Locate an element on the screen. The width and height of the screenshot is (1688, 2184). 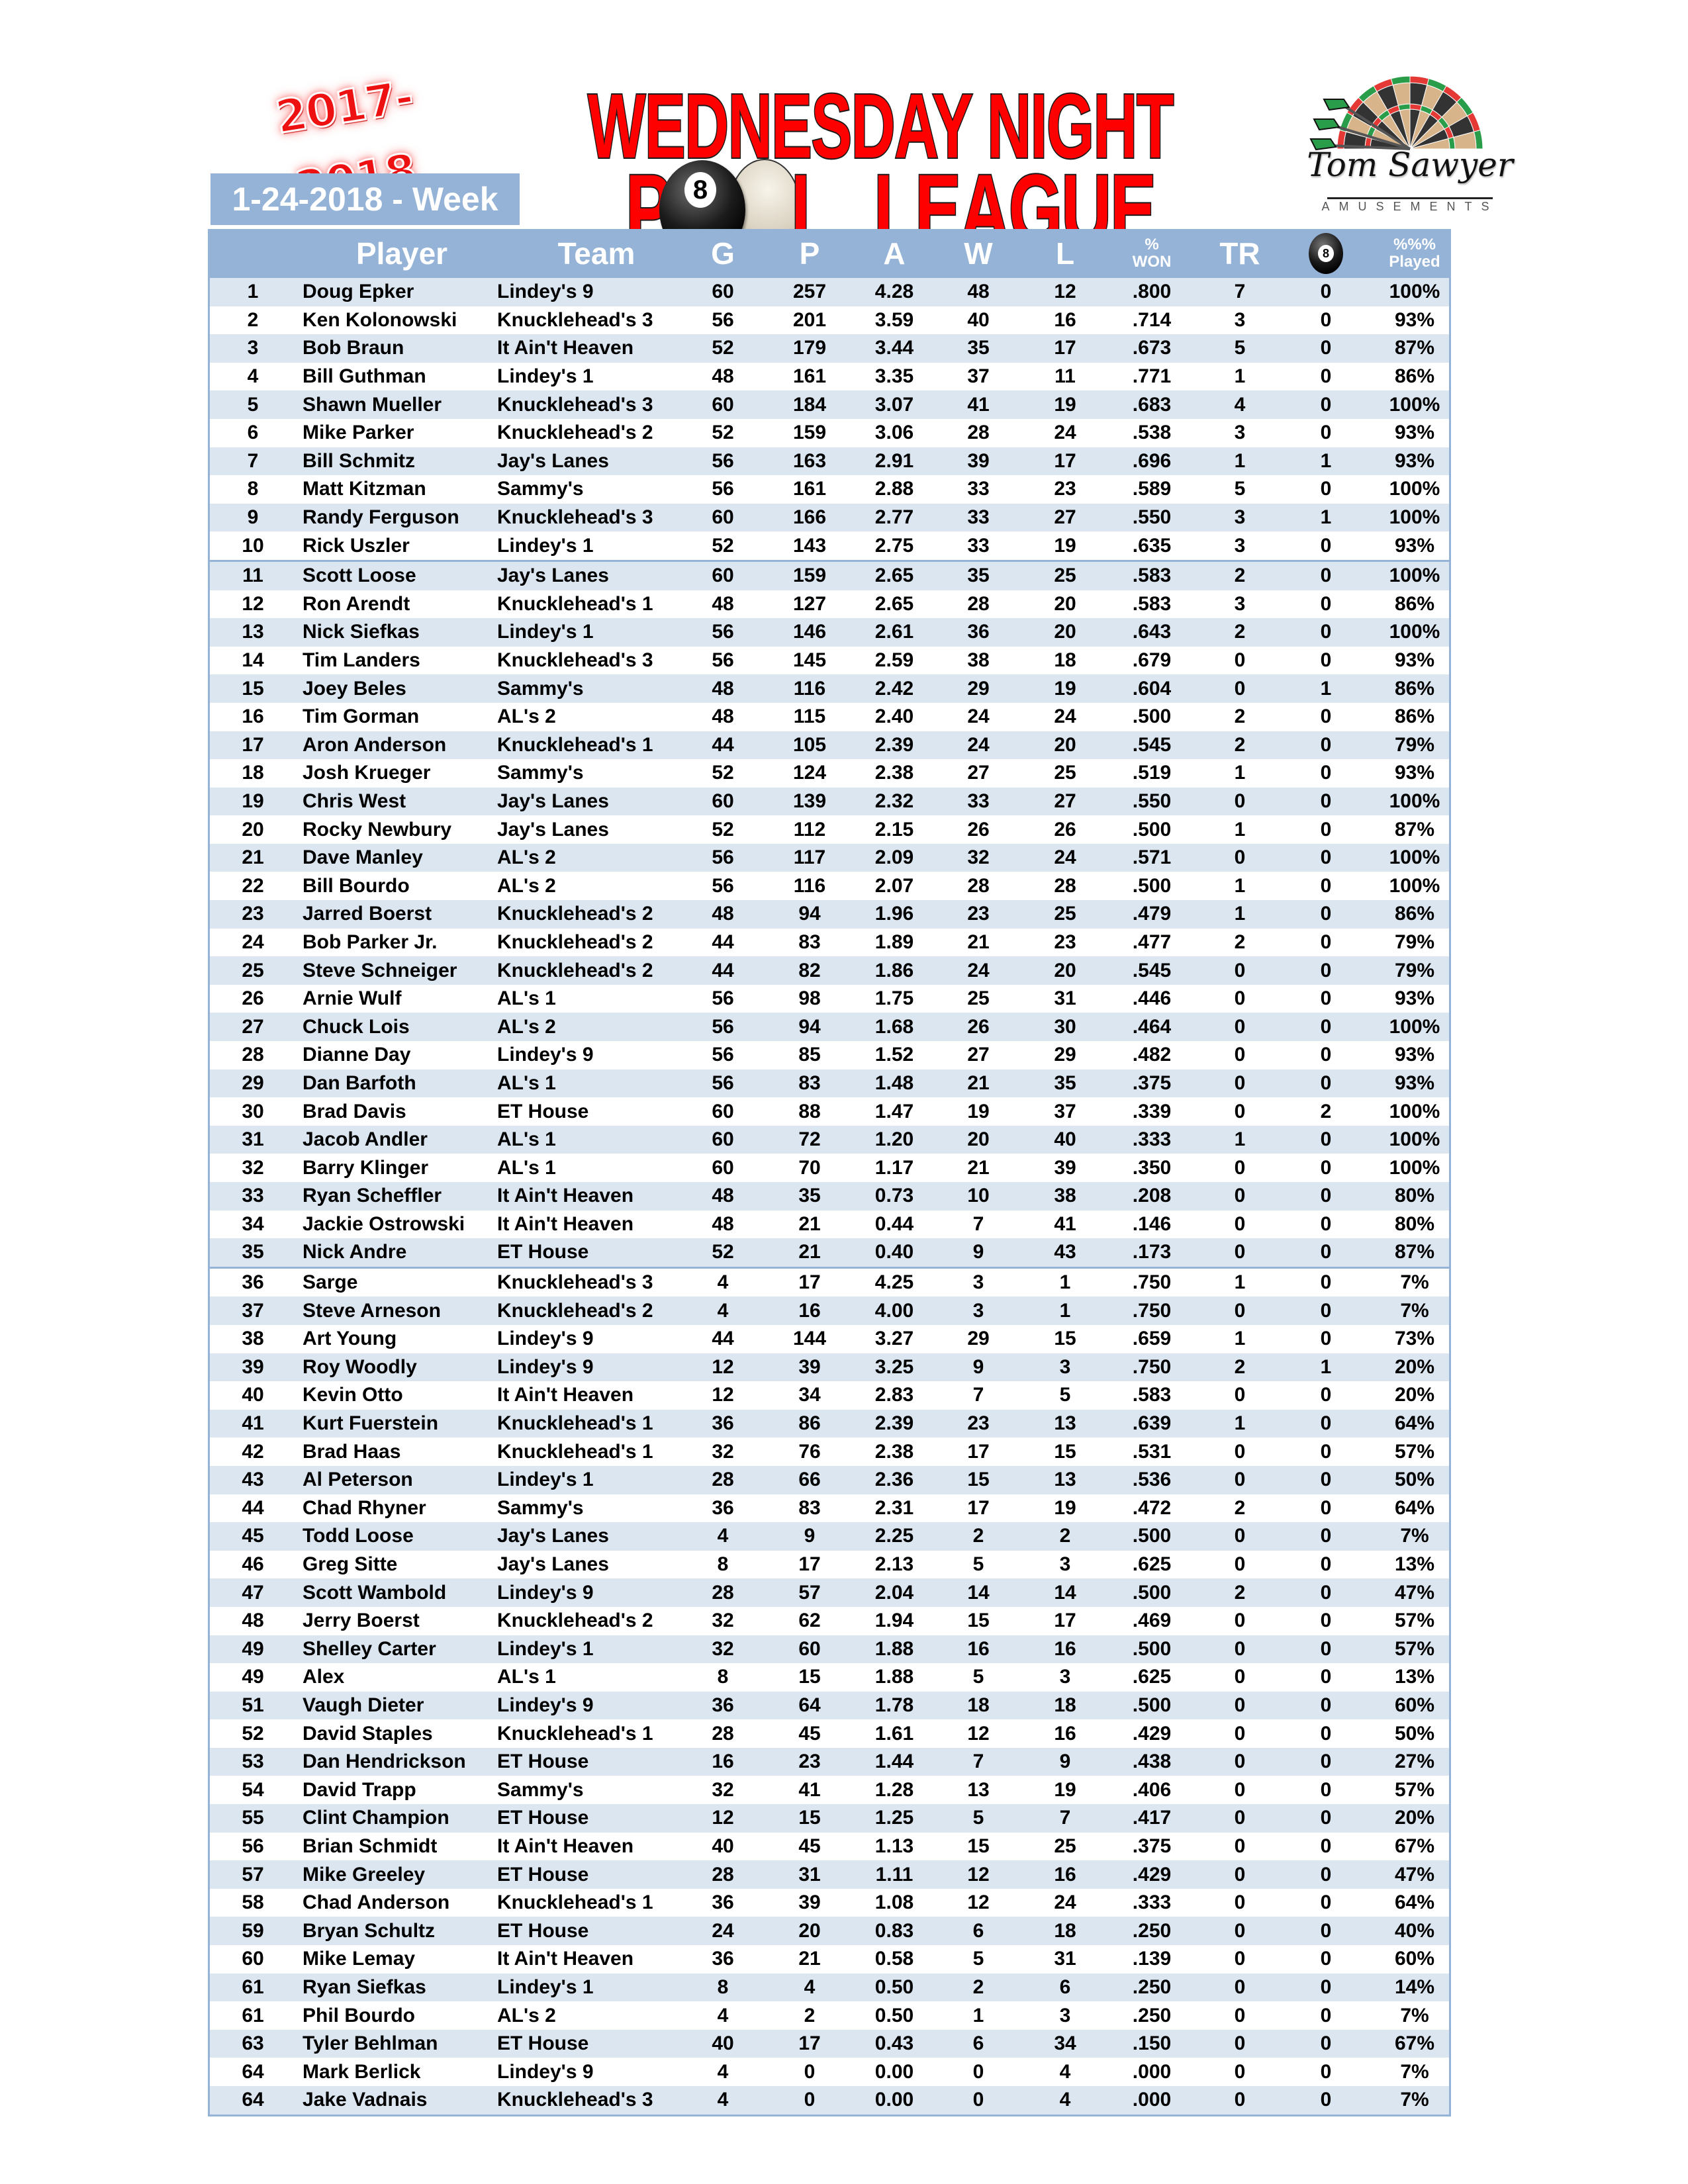
cell-team: AL's 1 is located at coordinates (526, 1139).